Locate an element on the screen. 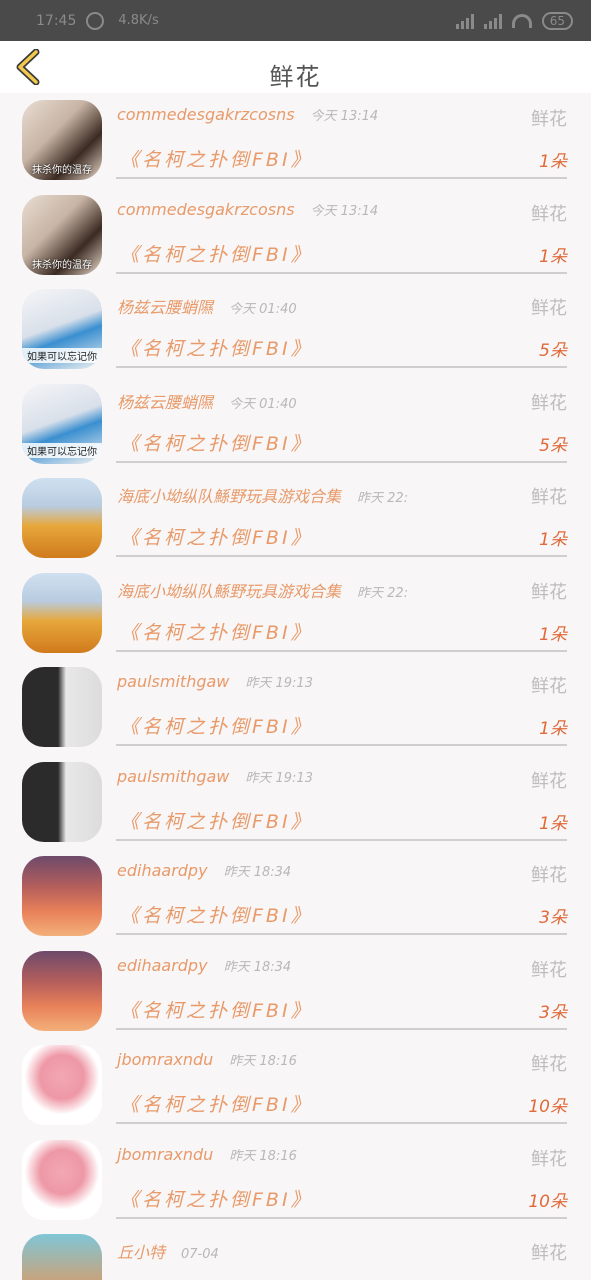  network-speed: 4.8K/s is located at coordinates (138, 20).